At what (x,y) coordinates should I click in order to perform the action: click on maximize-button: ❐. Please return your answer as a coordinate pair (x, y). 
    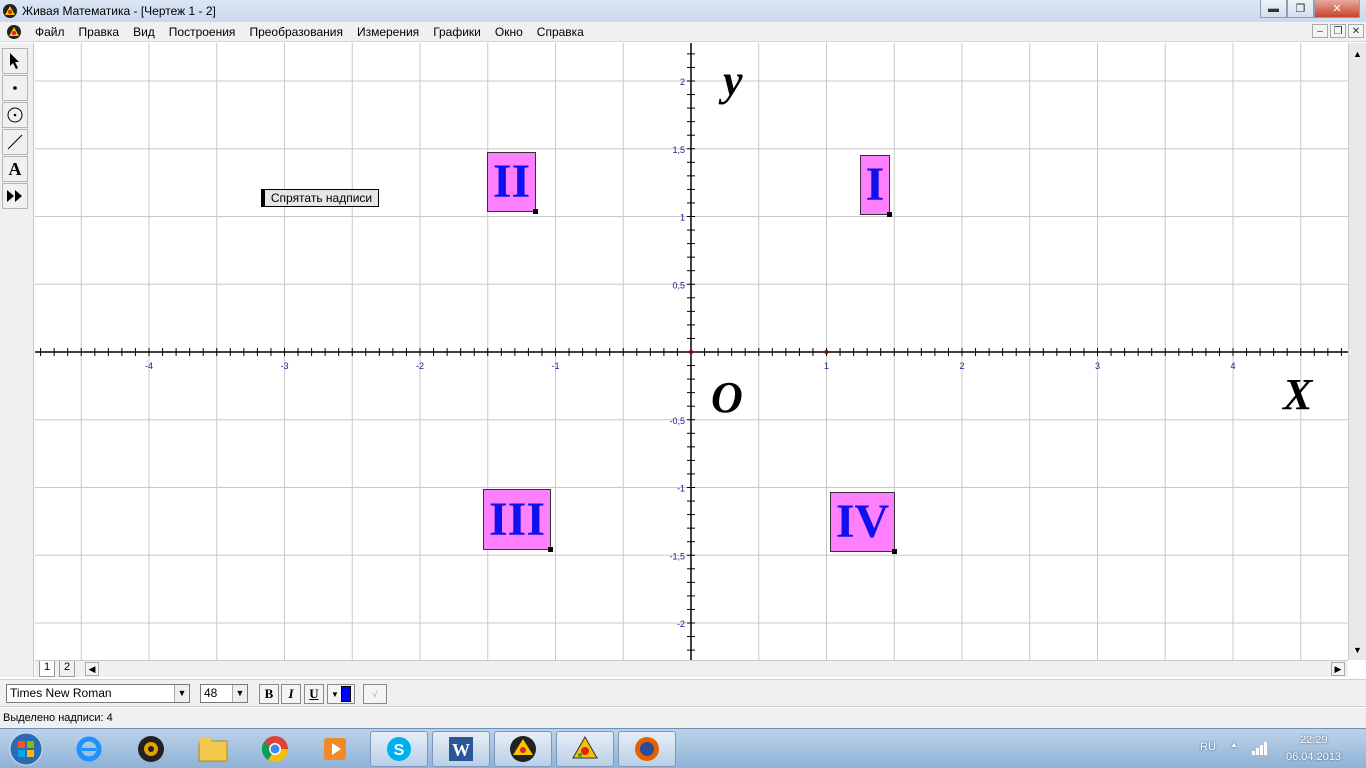
    Looking at the image, I should click on (1300, 9).